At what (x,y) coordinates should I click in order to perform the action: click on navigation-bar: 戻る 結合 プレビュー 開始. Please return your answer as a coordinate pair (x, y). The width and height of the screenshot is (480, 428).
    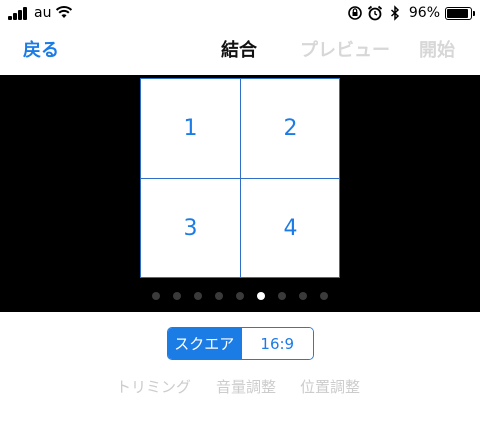
    Looking at the image, I should click on (240, 51).